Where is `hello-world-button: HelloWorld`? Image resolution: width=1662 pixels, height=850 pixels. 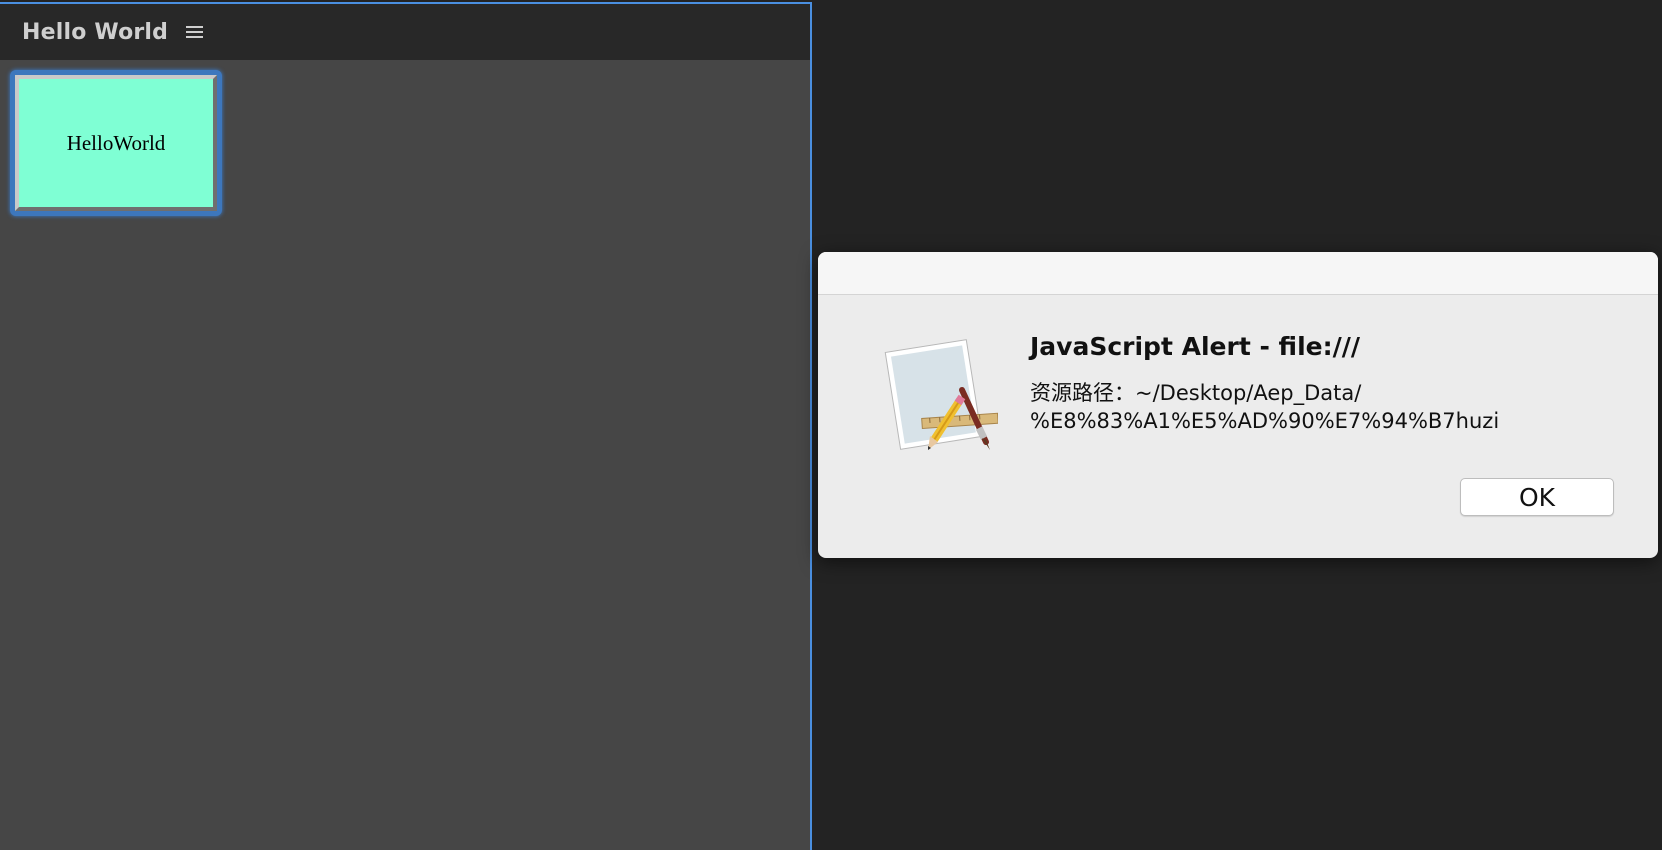 hello-world-button: HelloWorld is located at coordinates (116, 143).